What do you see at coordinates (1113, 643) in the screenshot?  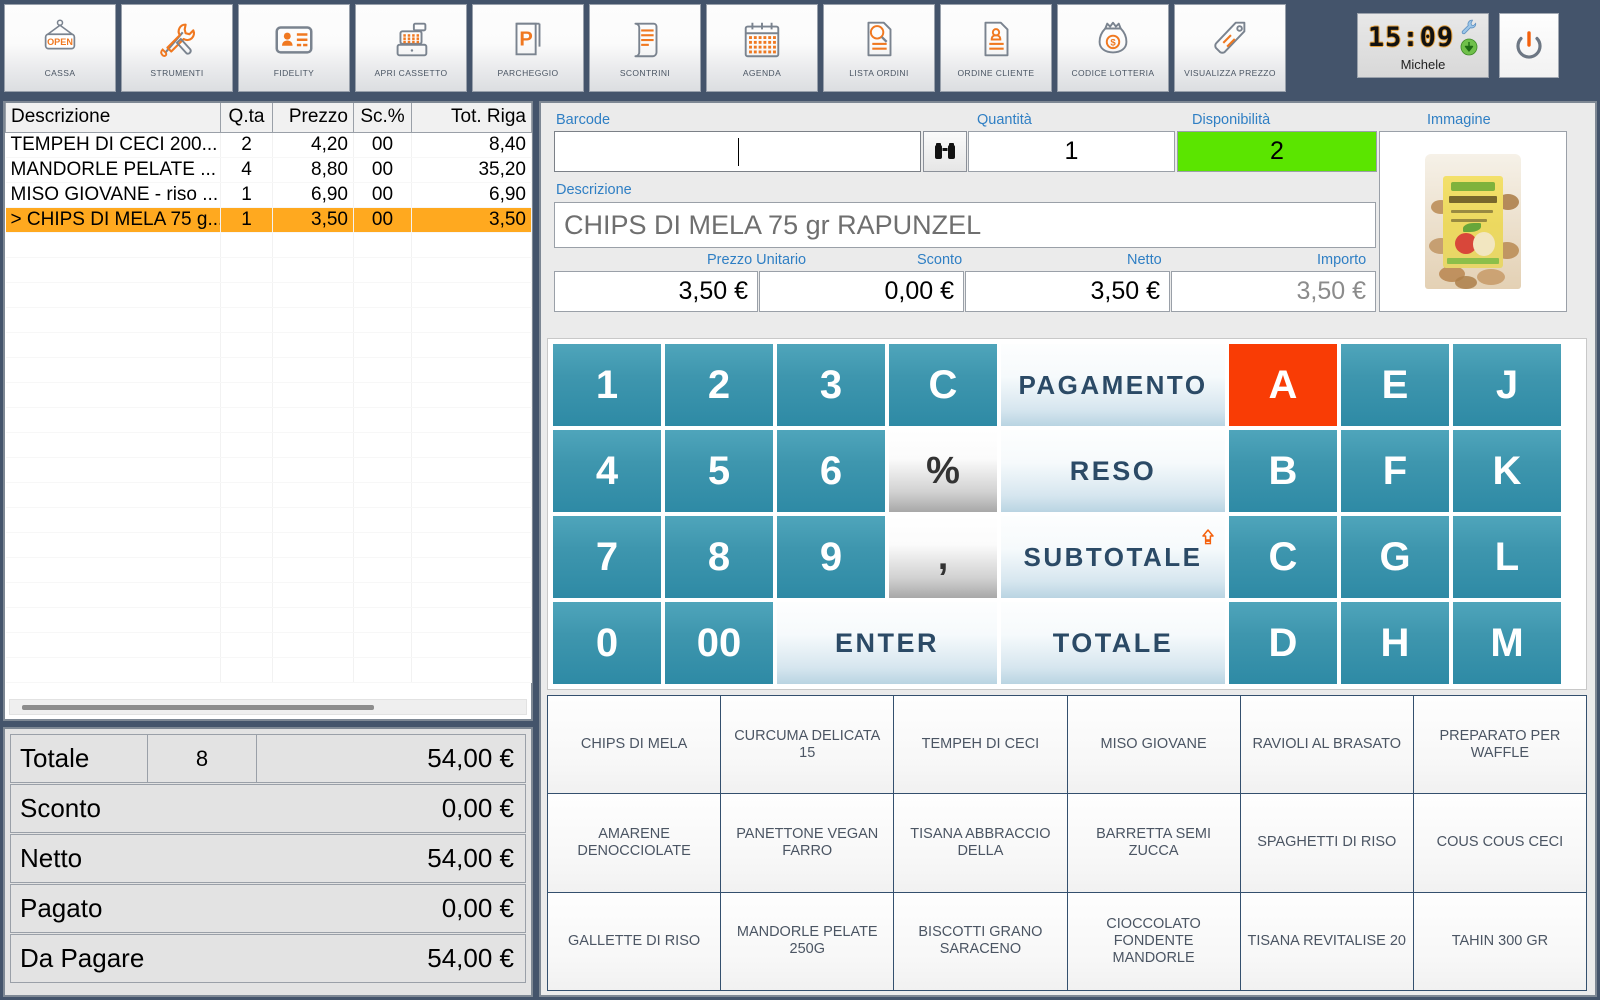 I see `key-totale: TOTALE` at bounding box center [1113, 643].